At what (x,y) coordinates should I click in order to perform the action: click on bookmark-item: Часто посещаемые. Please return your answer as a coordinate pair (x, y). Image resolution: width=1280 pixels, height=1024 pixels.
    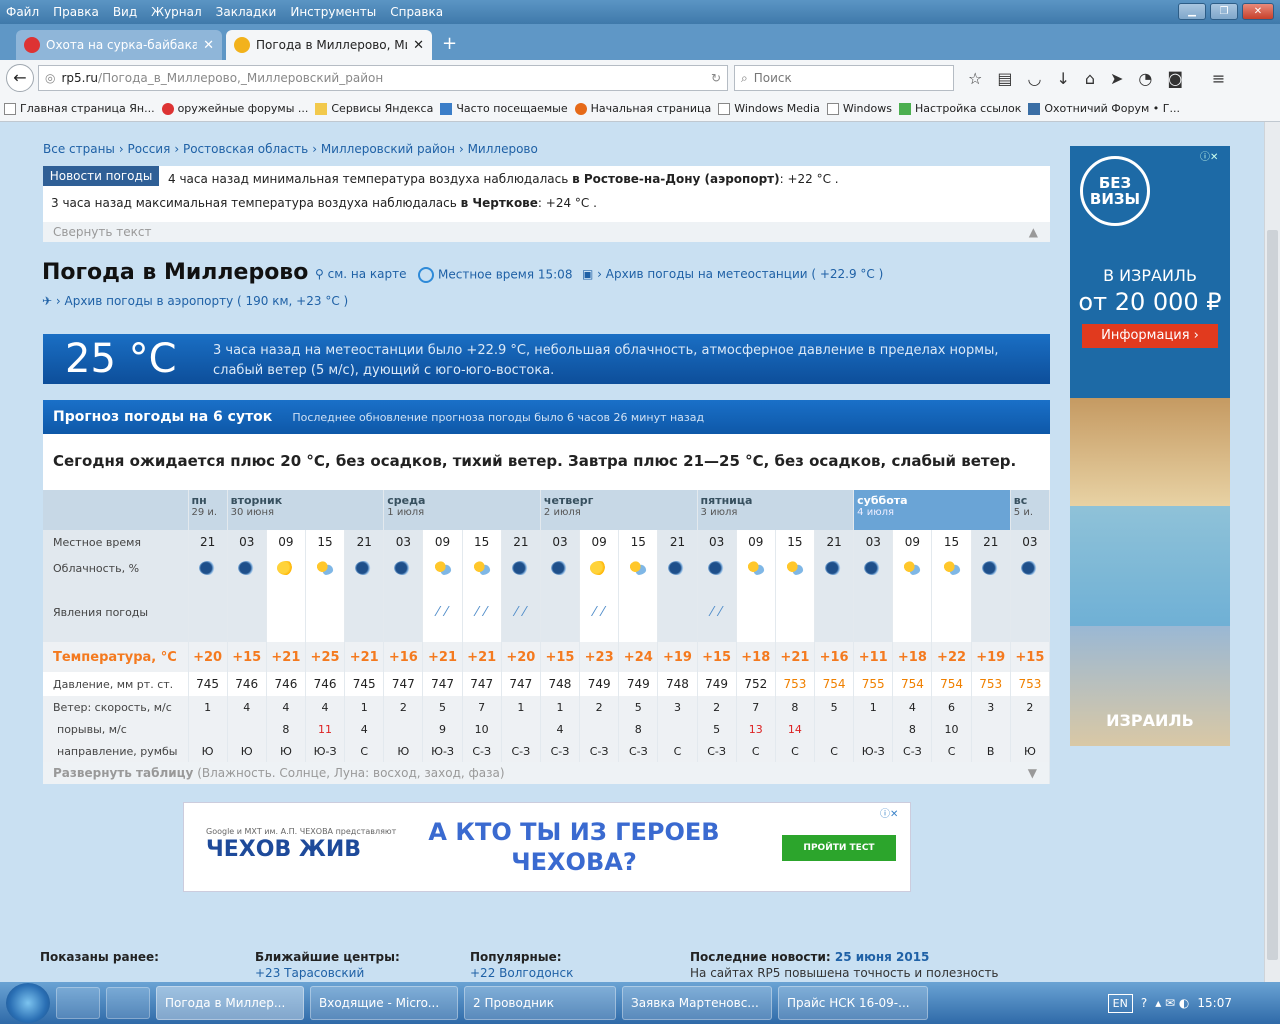
    Looking at the image, I should click on (504, 108).